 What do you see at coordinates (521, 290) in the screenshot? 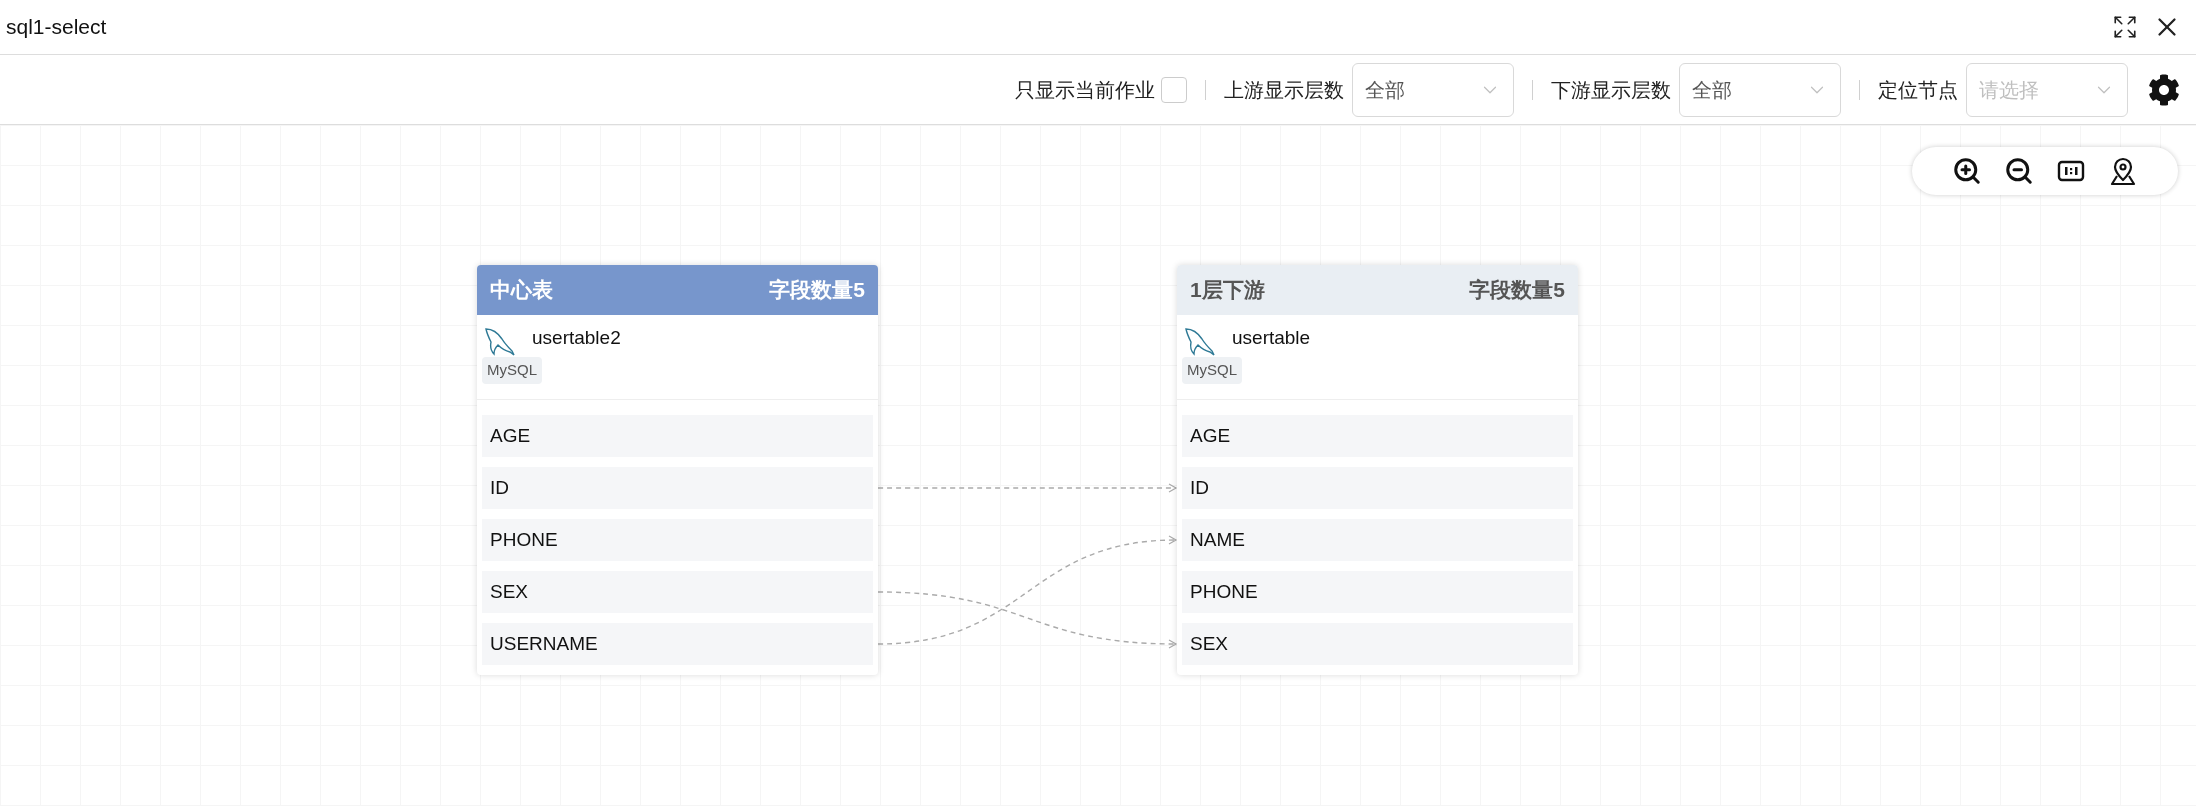
I see `card-title: 中心表` at bounding box center [521, 290].